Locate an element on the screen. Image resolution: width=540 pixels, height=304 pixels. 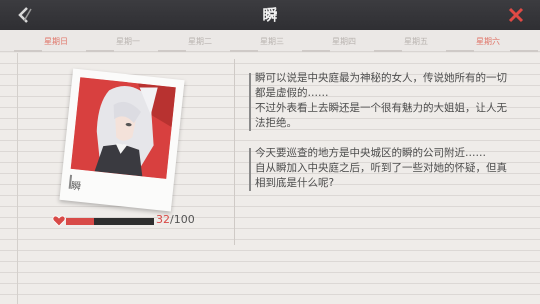
affection-bar is located at coordinates (110, 221).